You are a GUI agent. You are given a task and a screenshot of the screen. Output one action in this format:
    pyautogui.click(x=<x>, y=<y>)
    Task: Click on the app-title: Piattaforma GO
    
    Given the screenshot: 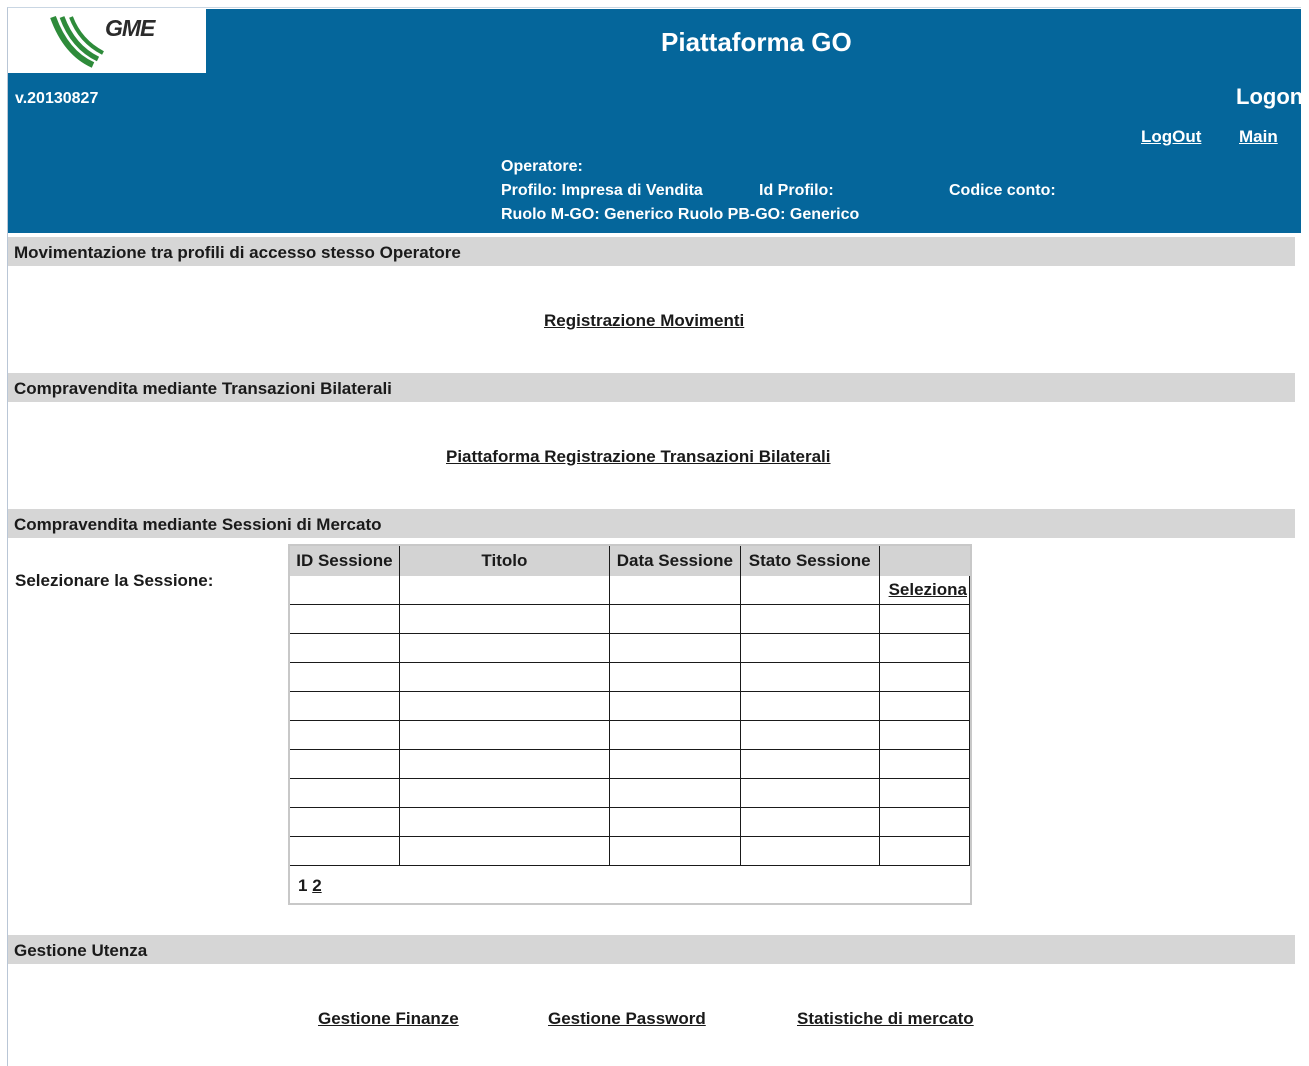 What is the action you would take?
    pyautogui.click(x=756, y=42)
    